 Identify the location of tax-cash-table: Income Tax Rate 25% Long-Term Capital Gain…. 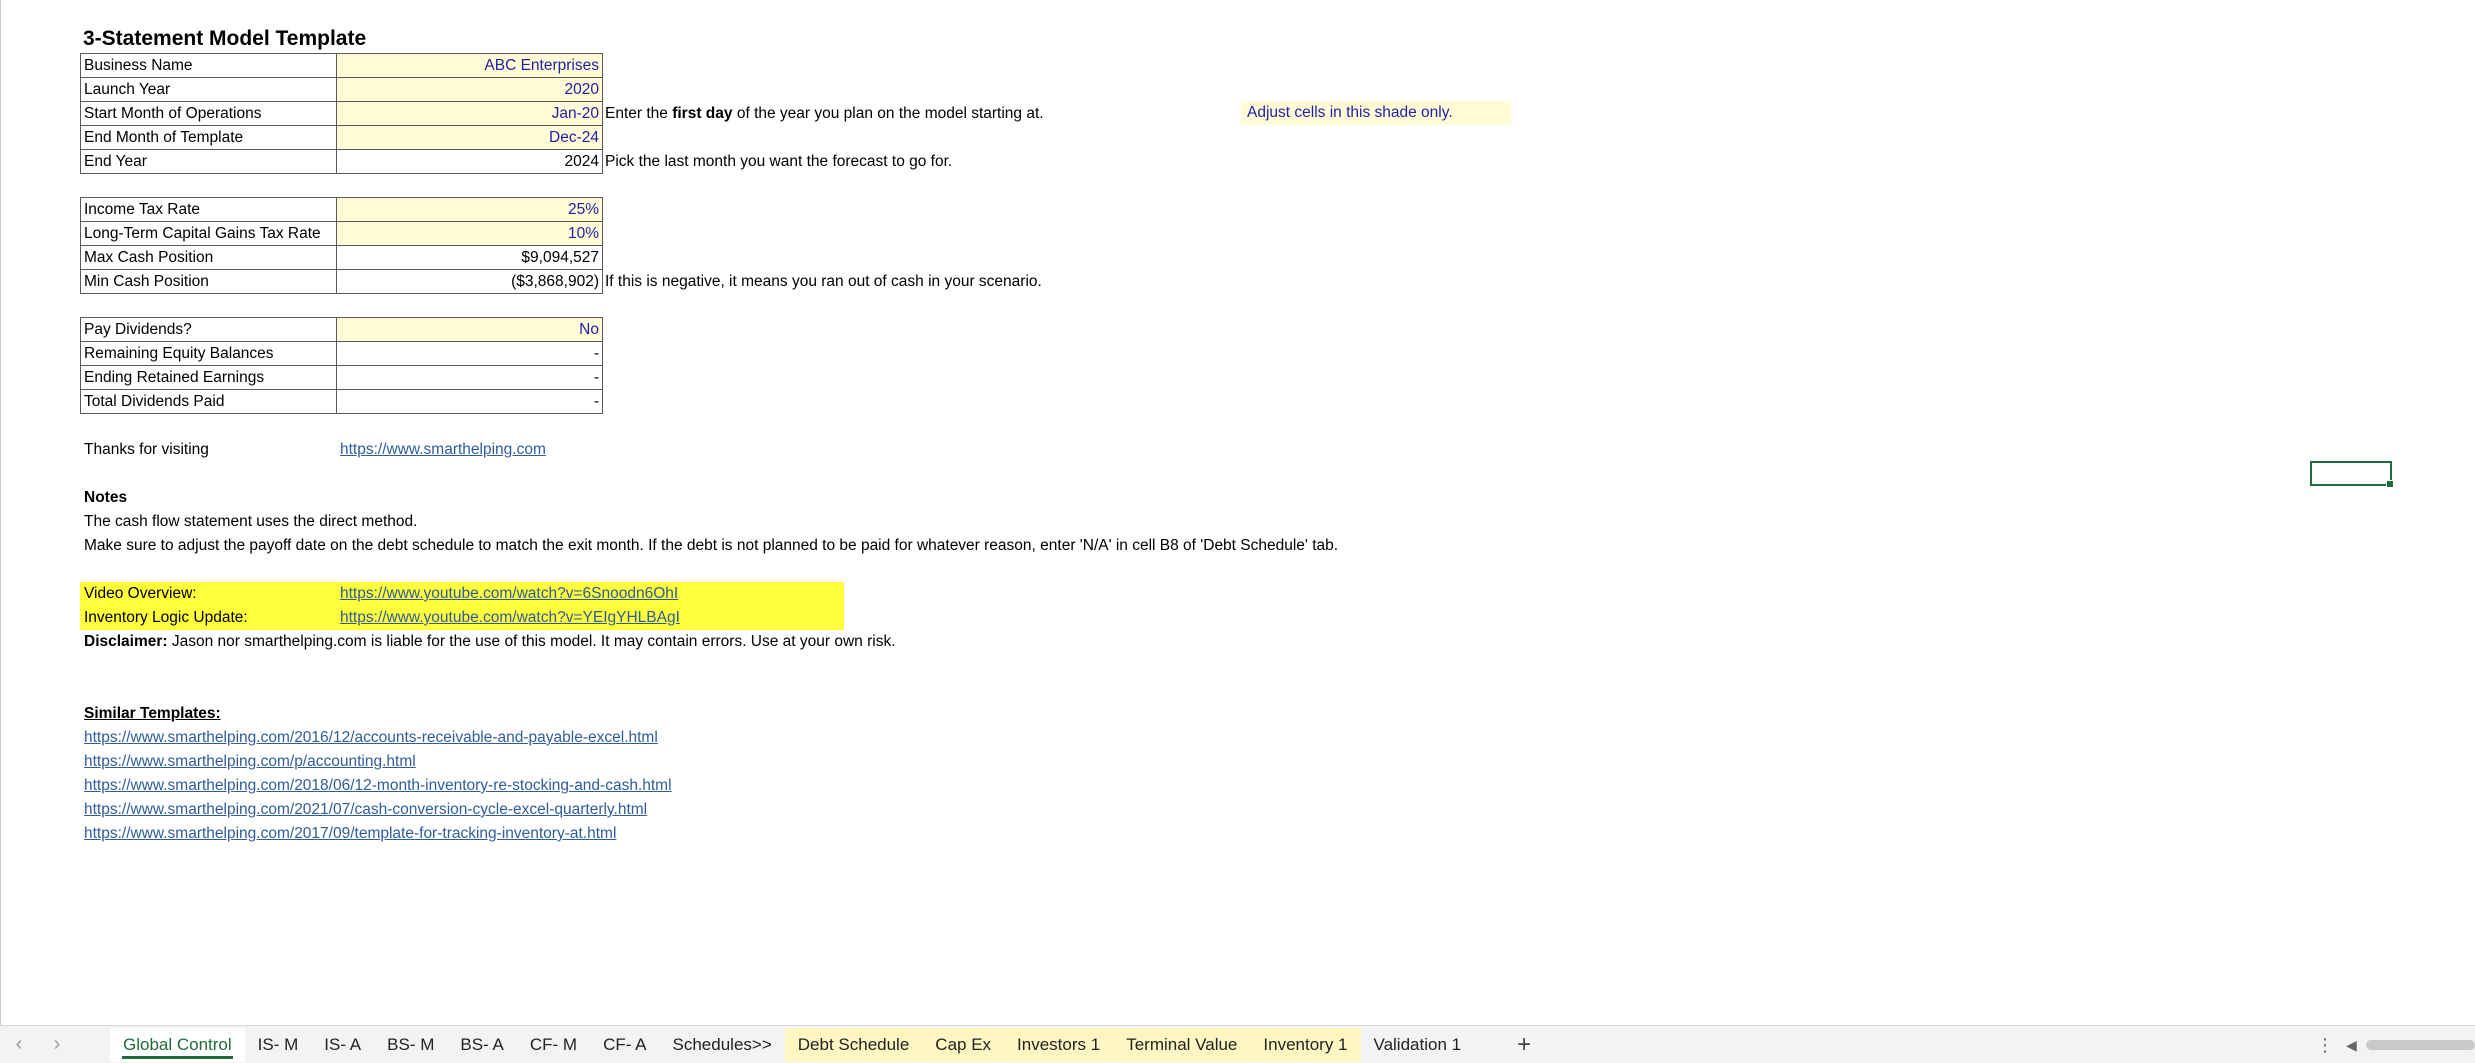
(341, 245).